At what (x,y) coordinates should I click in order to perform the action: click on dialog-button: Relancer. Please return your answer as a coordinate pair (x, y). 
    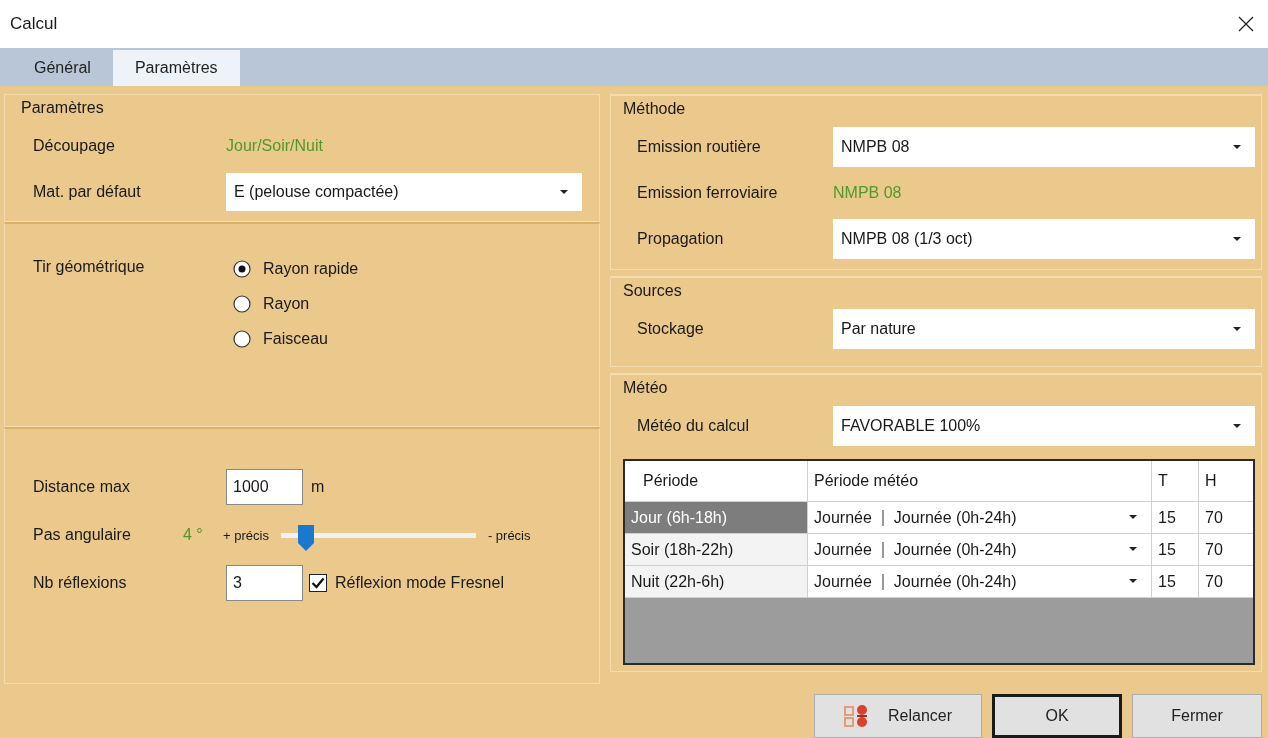
    Looking at the image, I should click on (898, 716).